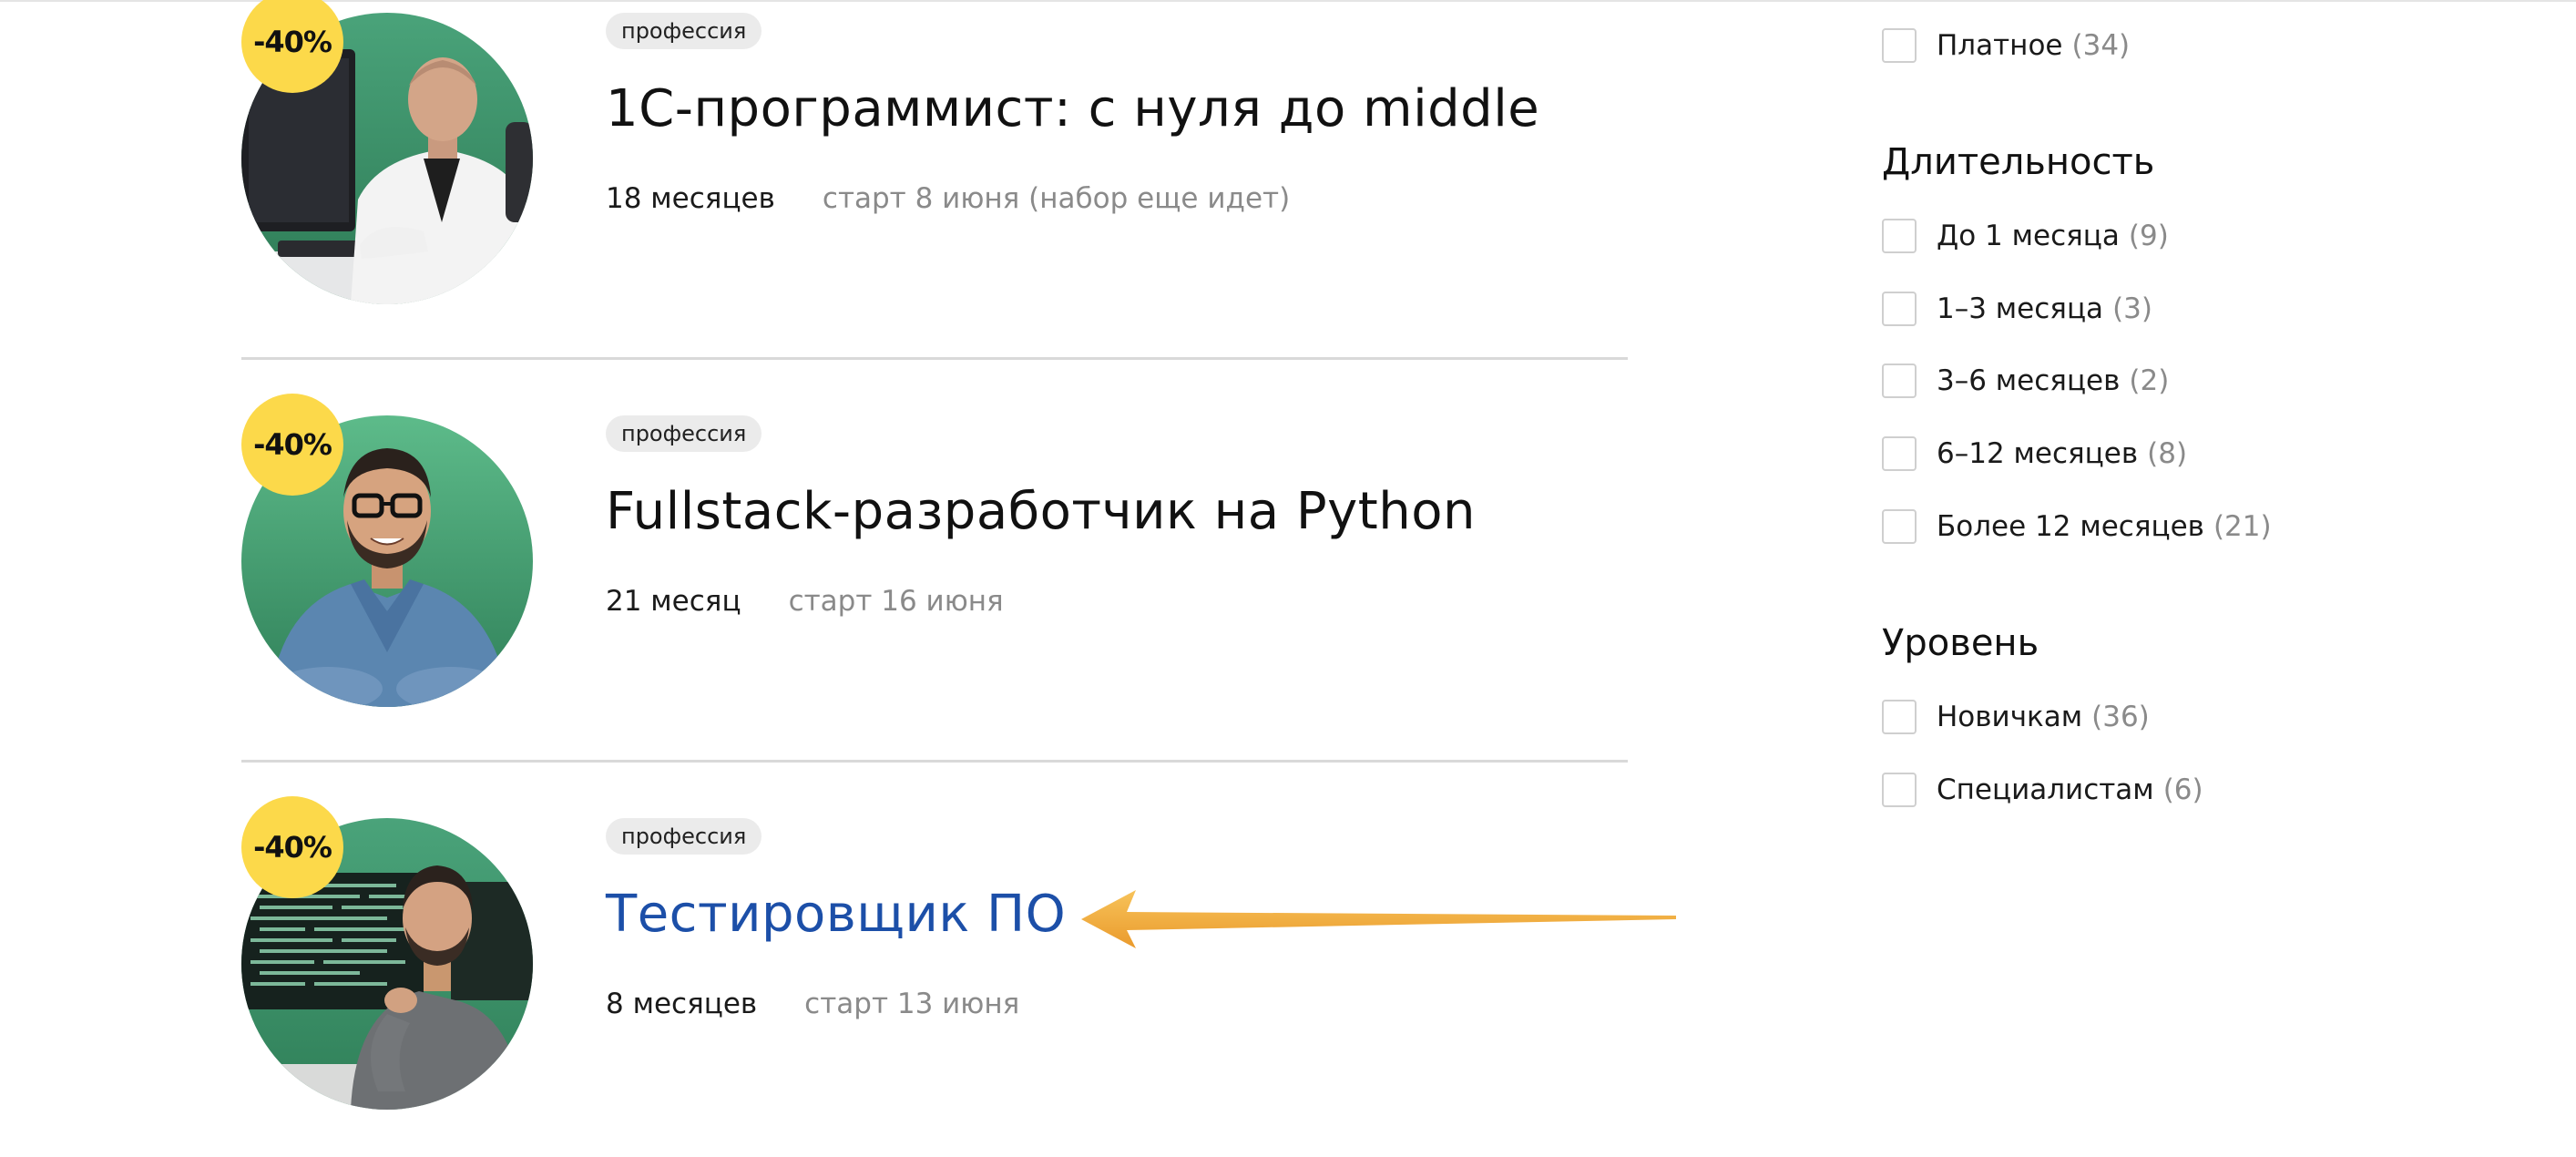  I want to click on filter-count: (8), so click(2167, 453).